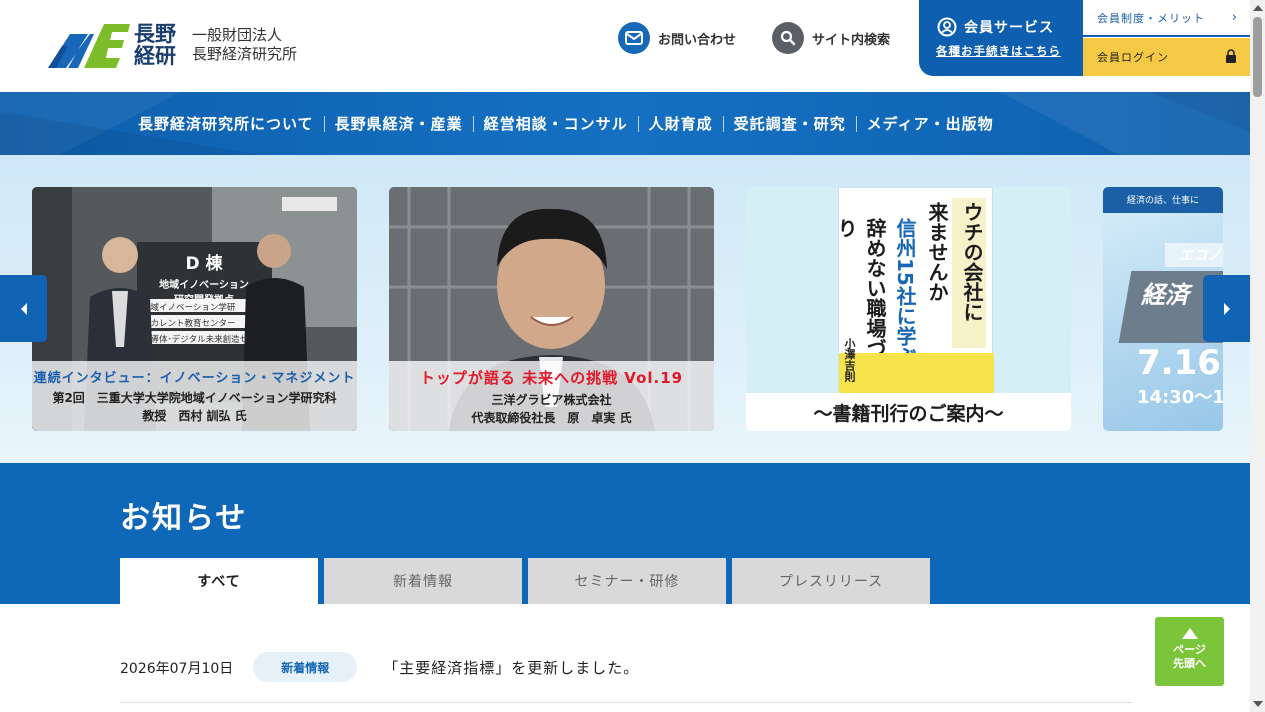 The width and height of the screenshot is (1265, 712). I want to click on slider-prev-button, so click(23, 308).